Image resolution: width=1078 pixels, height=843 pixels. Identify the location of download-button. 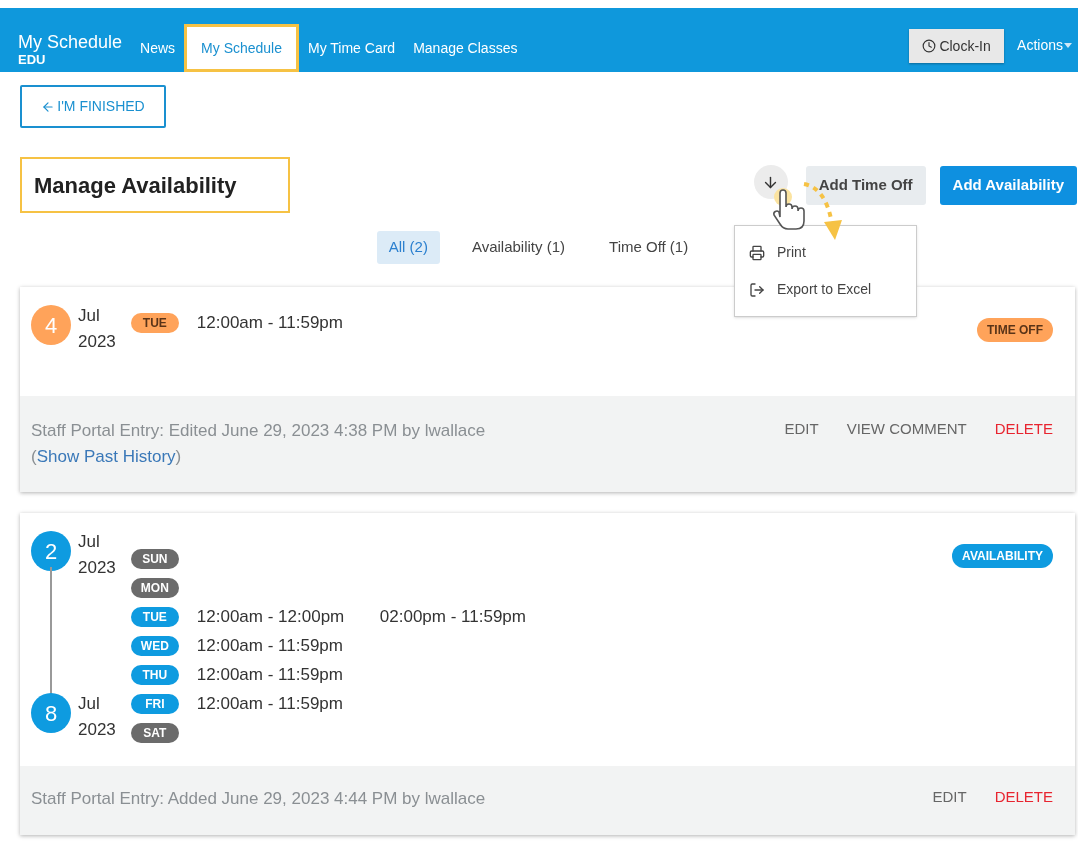
(770, 182).